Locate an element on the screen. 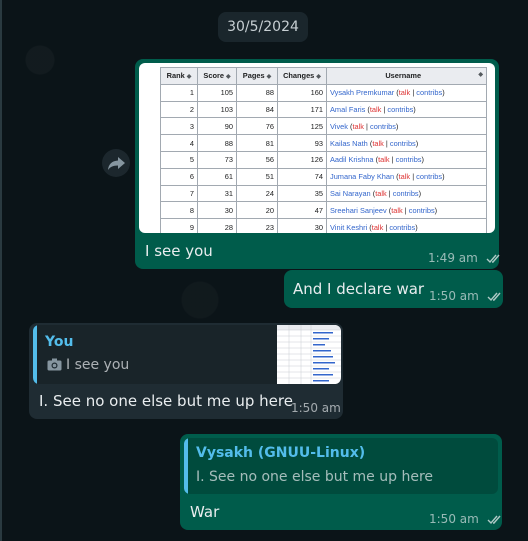 The width and height of the screenshot is (528, 541). message-time: 1:49 am is located at coordinates (465, 258).